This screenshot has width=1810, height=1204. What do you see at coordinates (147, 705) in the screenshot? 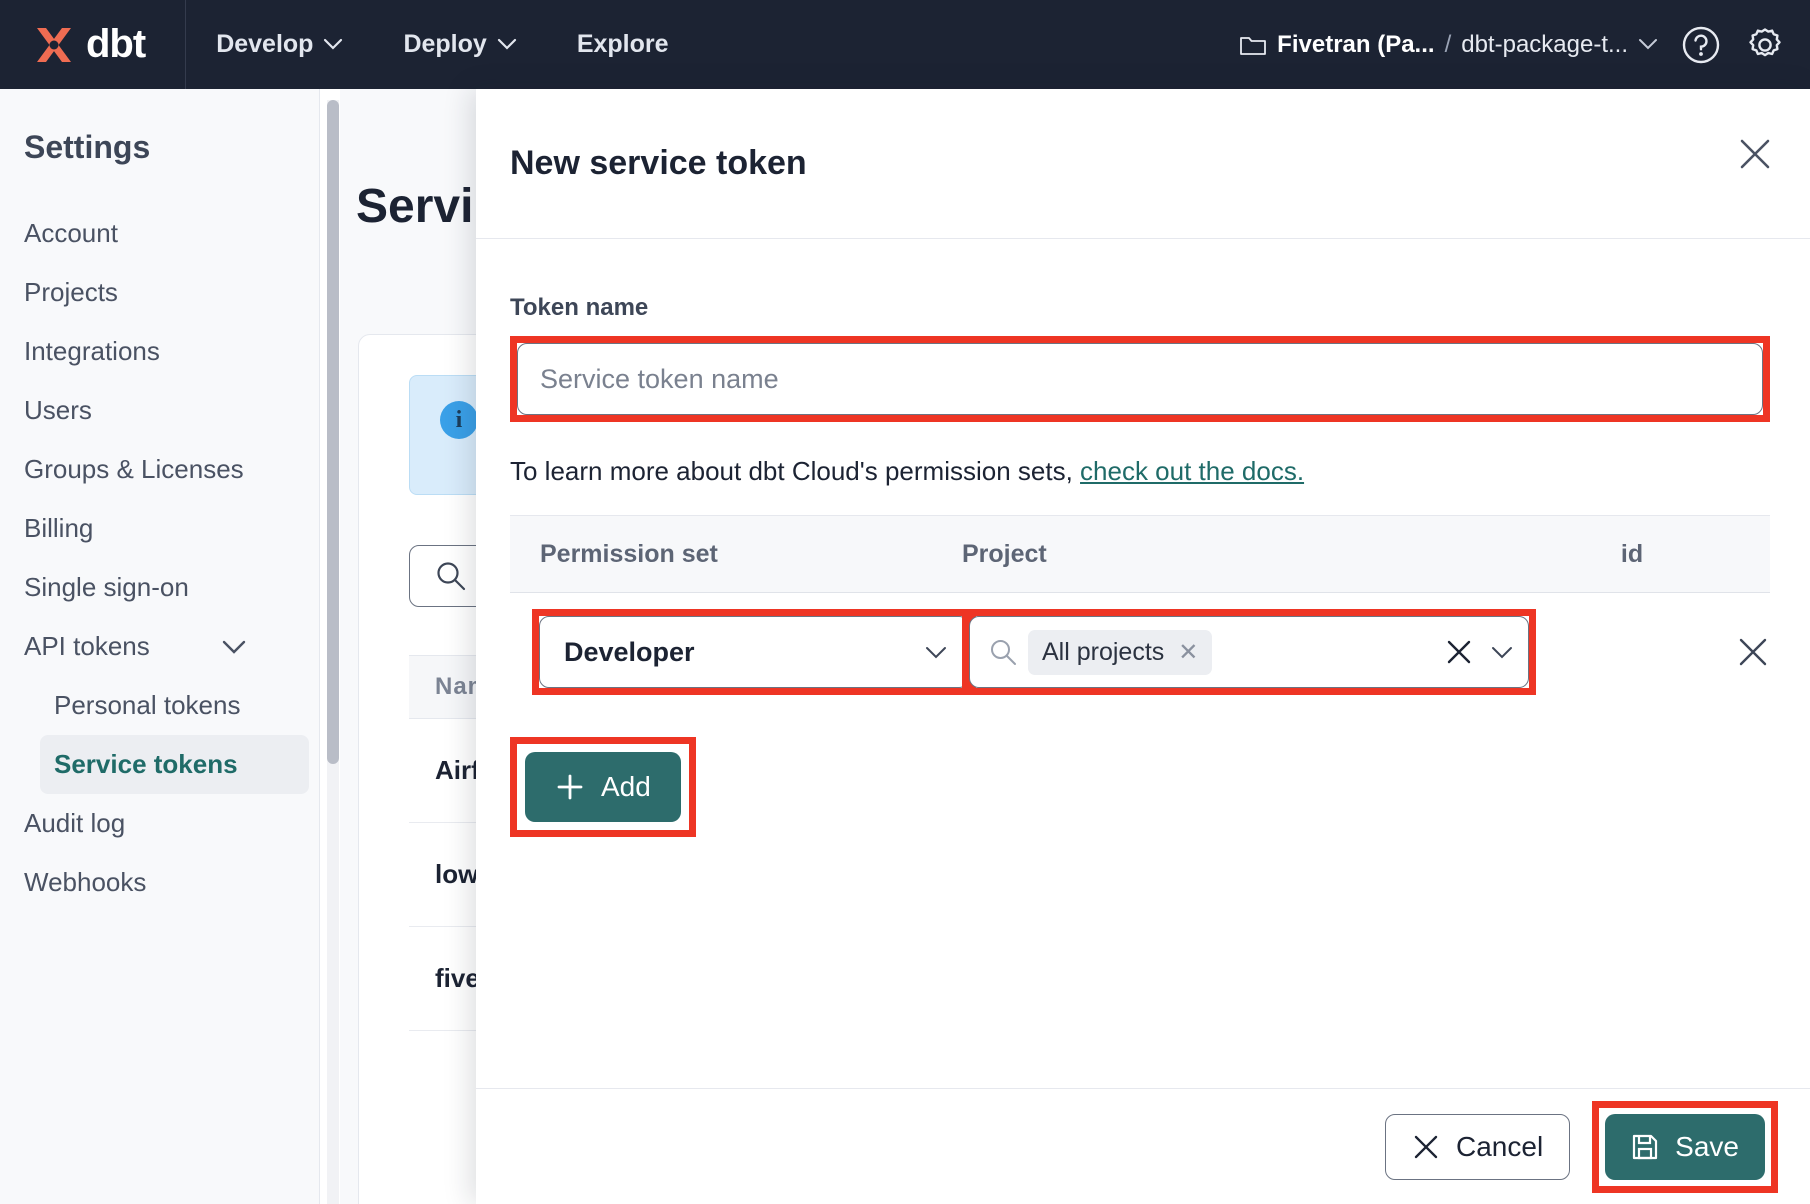
I see `sidebar-item-label: Personal tokens` at bounding box center [147, 705].